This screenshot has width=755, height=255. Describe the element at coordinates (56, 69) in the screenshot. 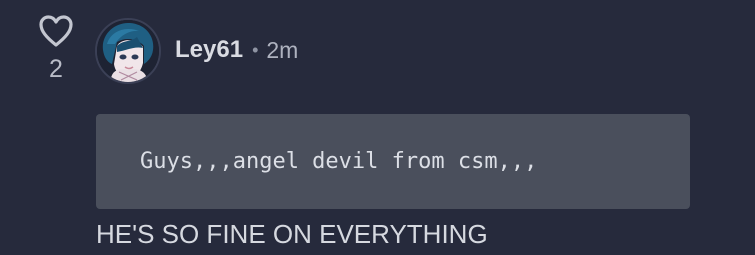

I see `like-count: 2` at that location.